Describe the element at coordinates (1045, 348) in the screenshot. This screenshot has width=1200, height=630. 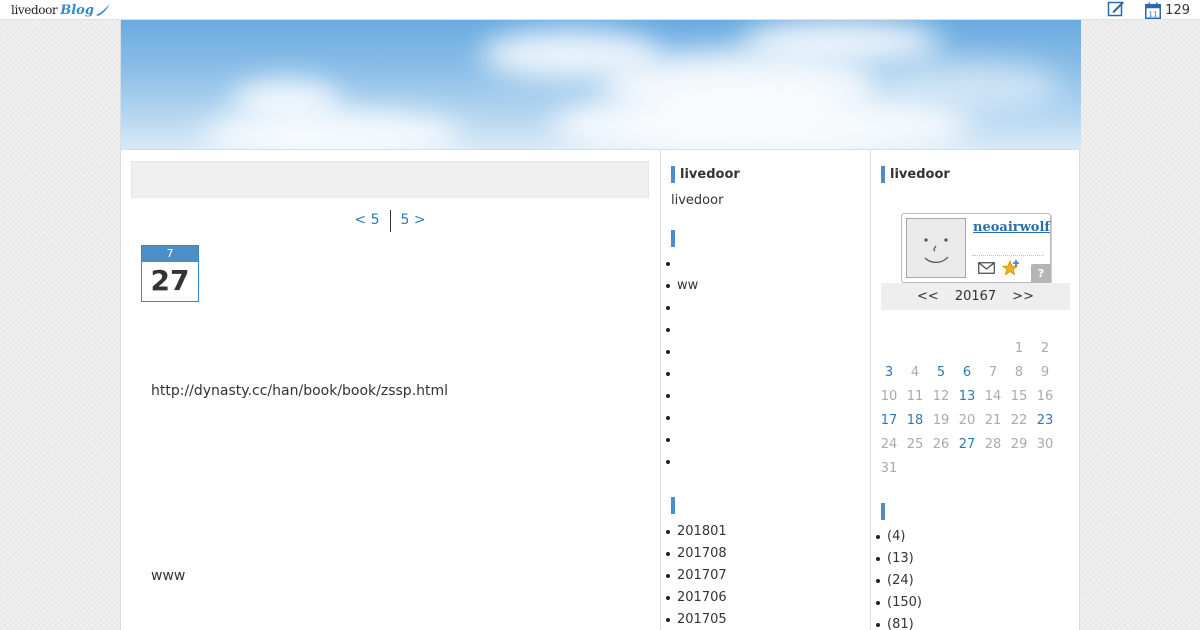
I see `calendar-day-2: 2` at that location.